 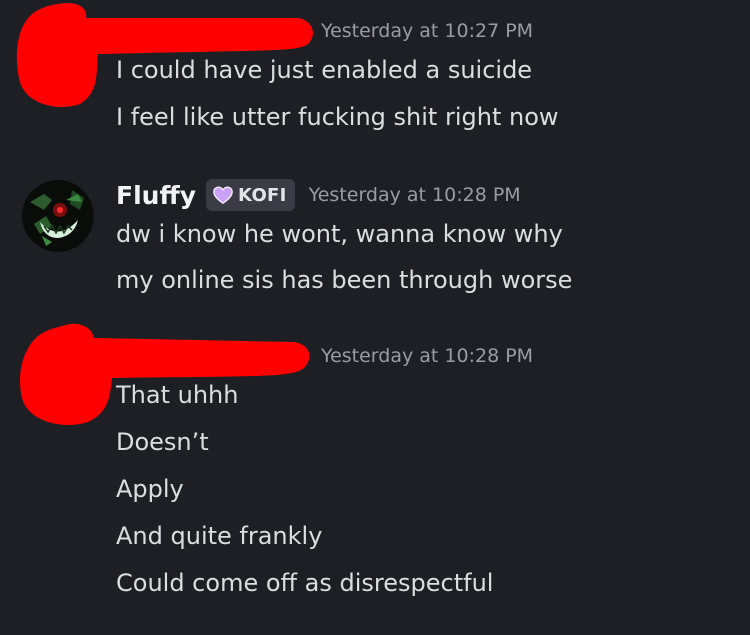 I want to click on timestamp: Yesterday at 10:27 PM, so click(x=427, y=31).